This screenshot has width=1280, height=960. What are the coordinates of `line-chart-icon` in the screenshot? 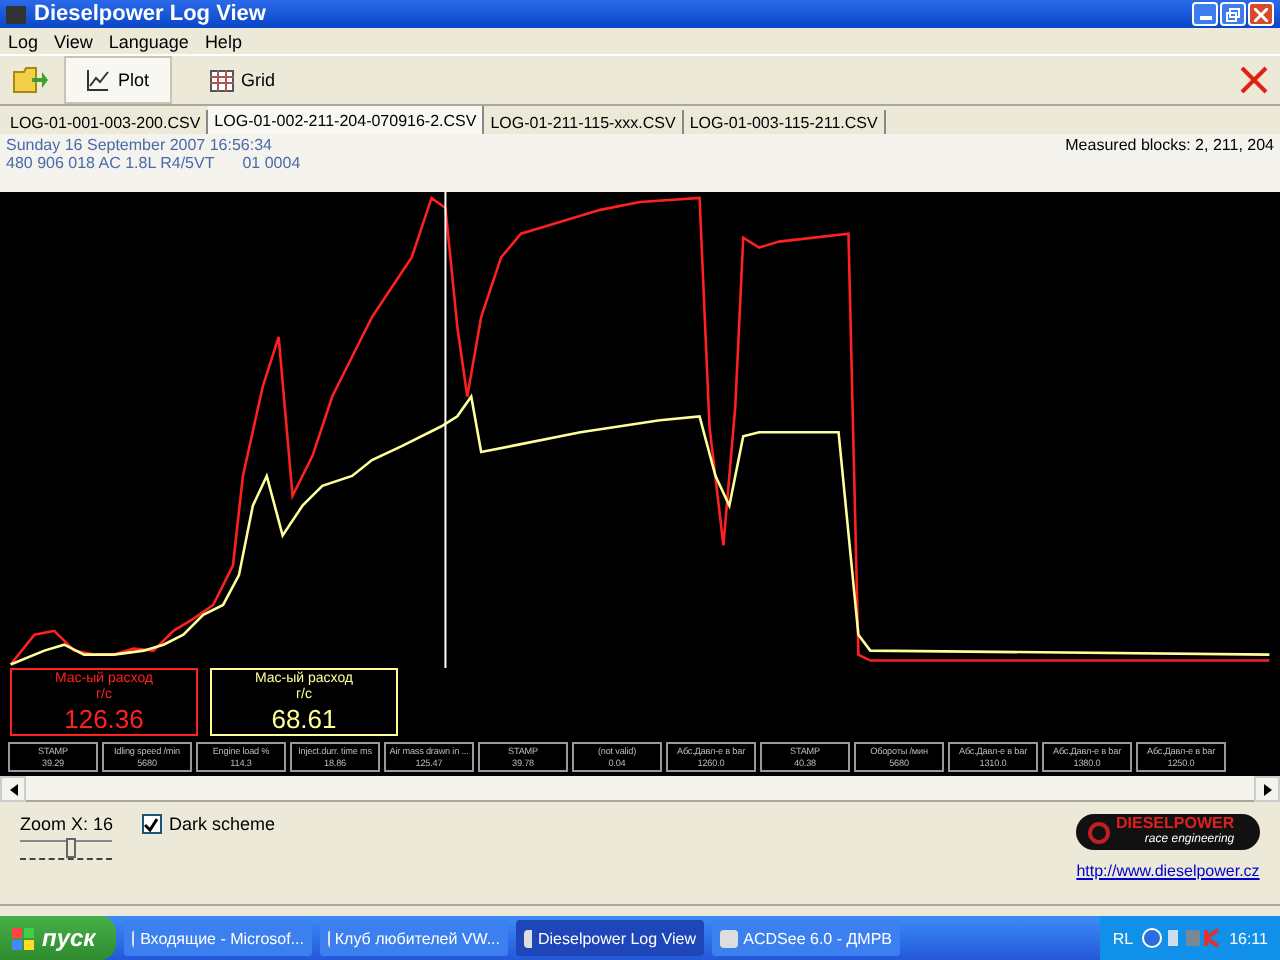 It's located at (98, 80).